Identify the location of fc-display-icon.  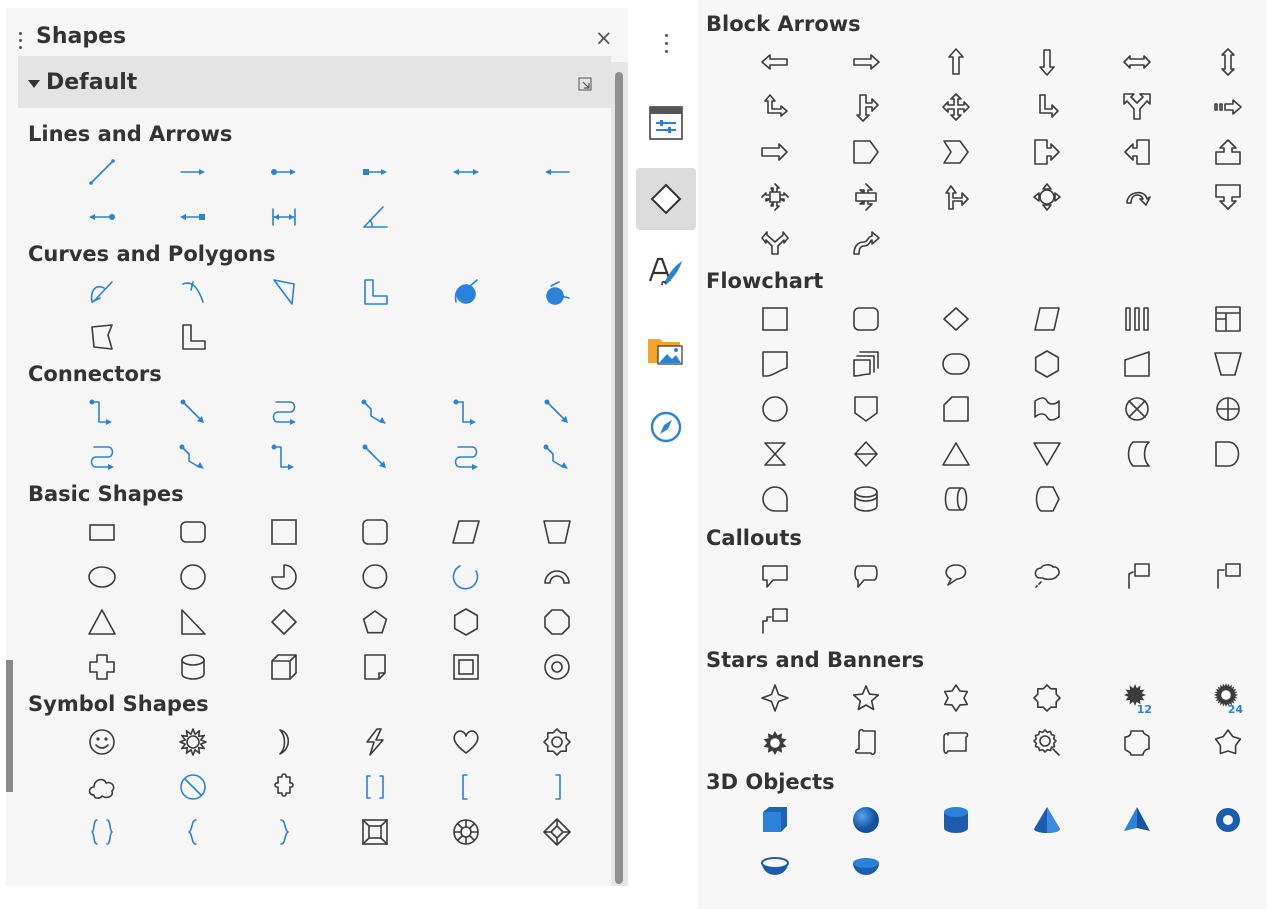
(1047, 499).